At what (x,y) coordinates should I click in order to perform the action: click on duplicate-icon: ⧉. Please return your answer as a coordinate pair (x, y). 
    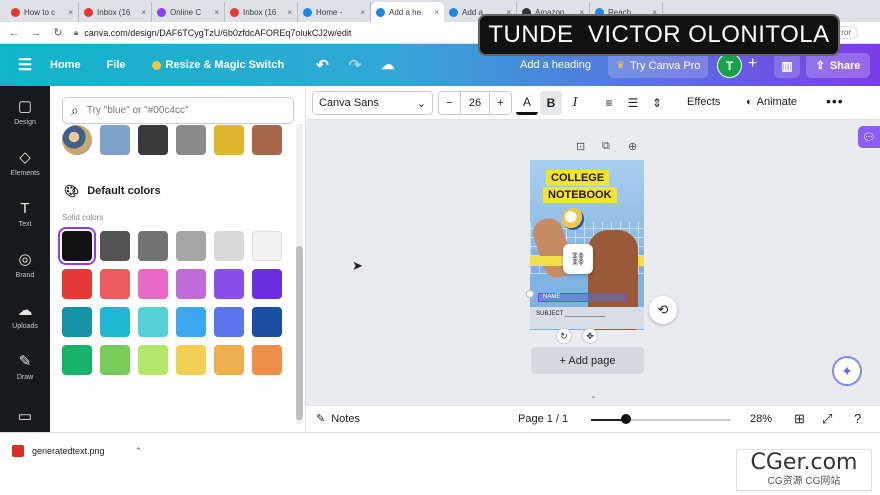
    Looking at the image, I should click on (606, 146).